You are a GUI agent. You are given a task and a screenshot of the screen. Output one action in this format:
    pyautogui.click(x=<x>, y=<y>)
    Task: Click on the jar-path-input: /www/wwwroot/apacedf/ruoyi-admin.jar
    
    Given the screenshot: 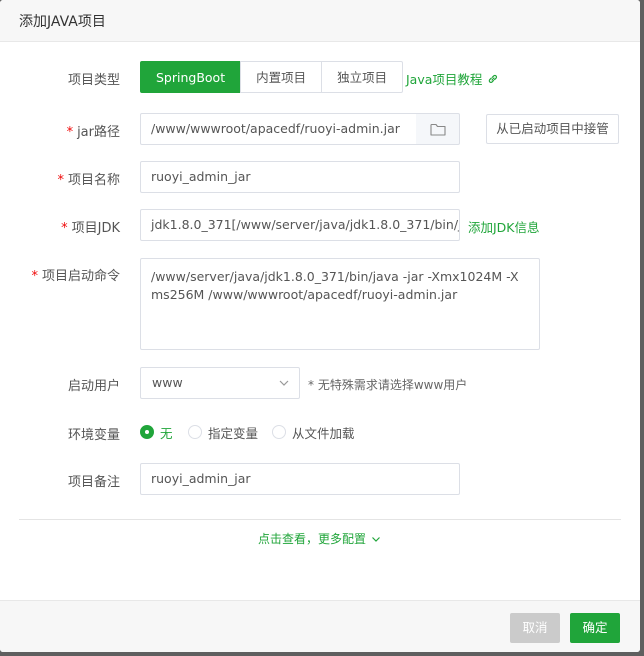 What is the action you would take?
    pyautogui.click(x=278, y=129)
    